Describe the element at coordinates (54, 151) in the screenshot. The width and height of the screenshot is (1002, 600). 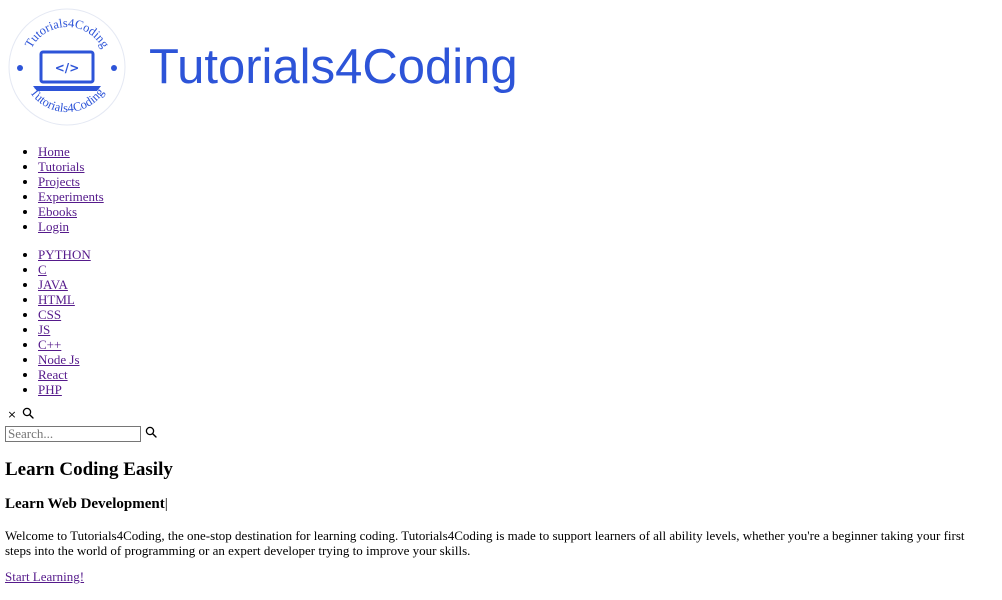
I see `nav-link-home: Home` at that location.